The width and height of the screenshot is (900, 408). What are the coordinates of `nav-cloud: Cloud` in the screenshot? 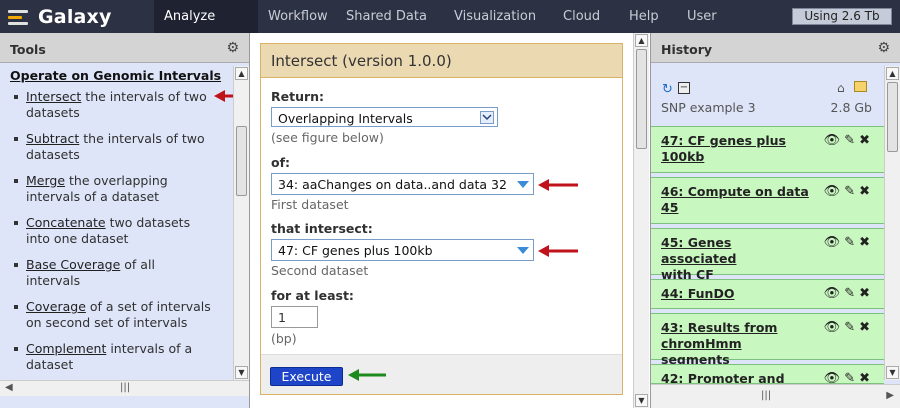 It's located at (586, 26).